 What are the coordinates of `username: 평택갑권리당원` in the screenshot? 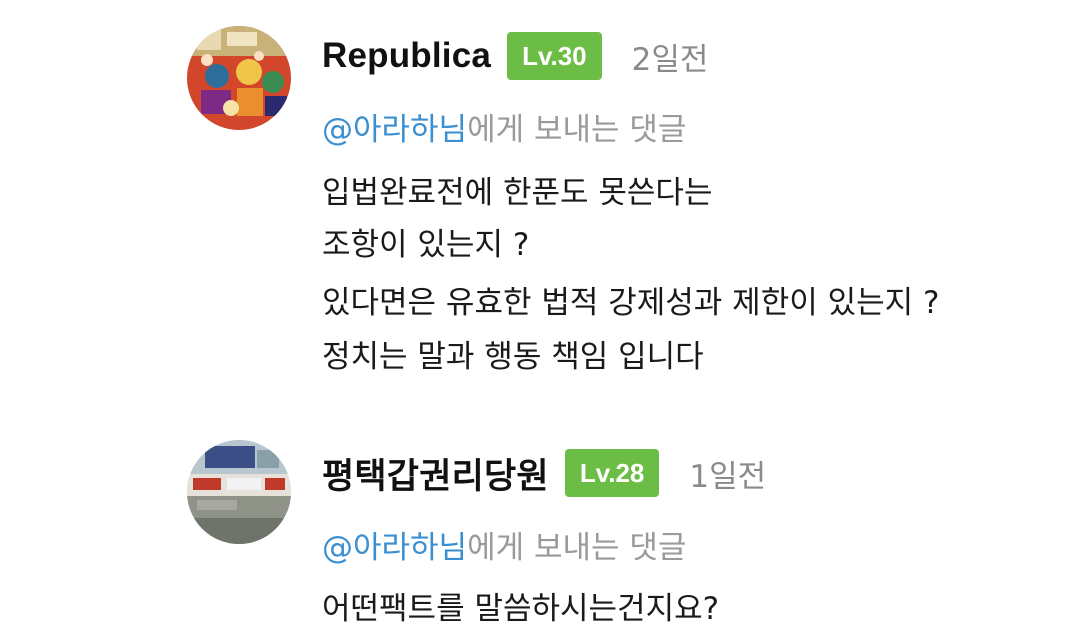 It's located at (435, 473).